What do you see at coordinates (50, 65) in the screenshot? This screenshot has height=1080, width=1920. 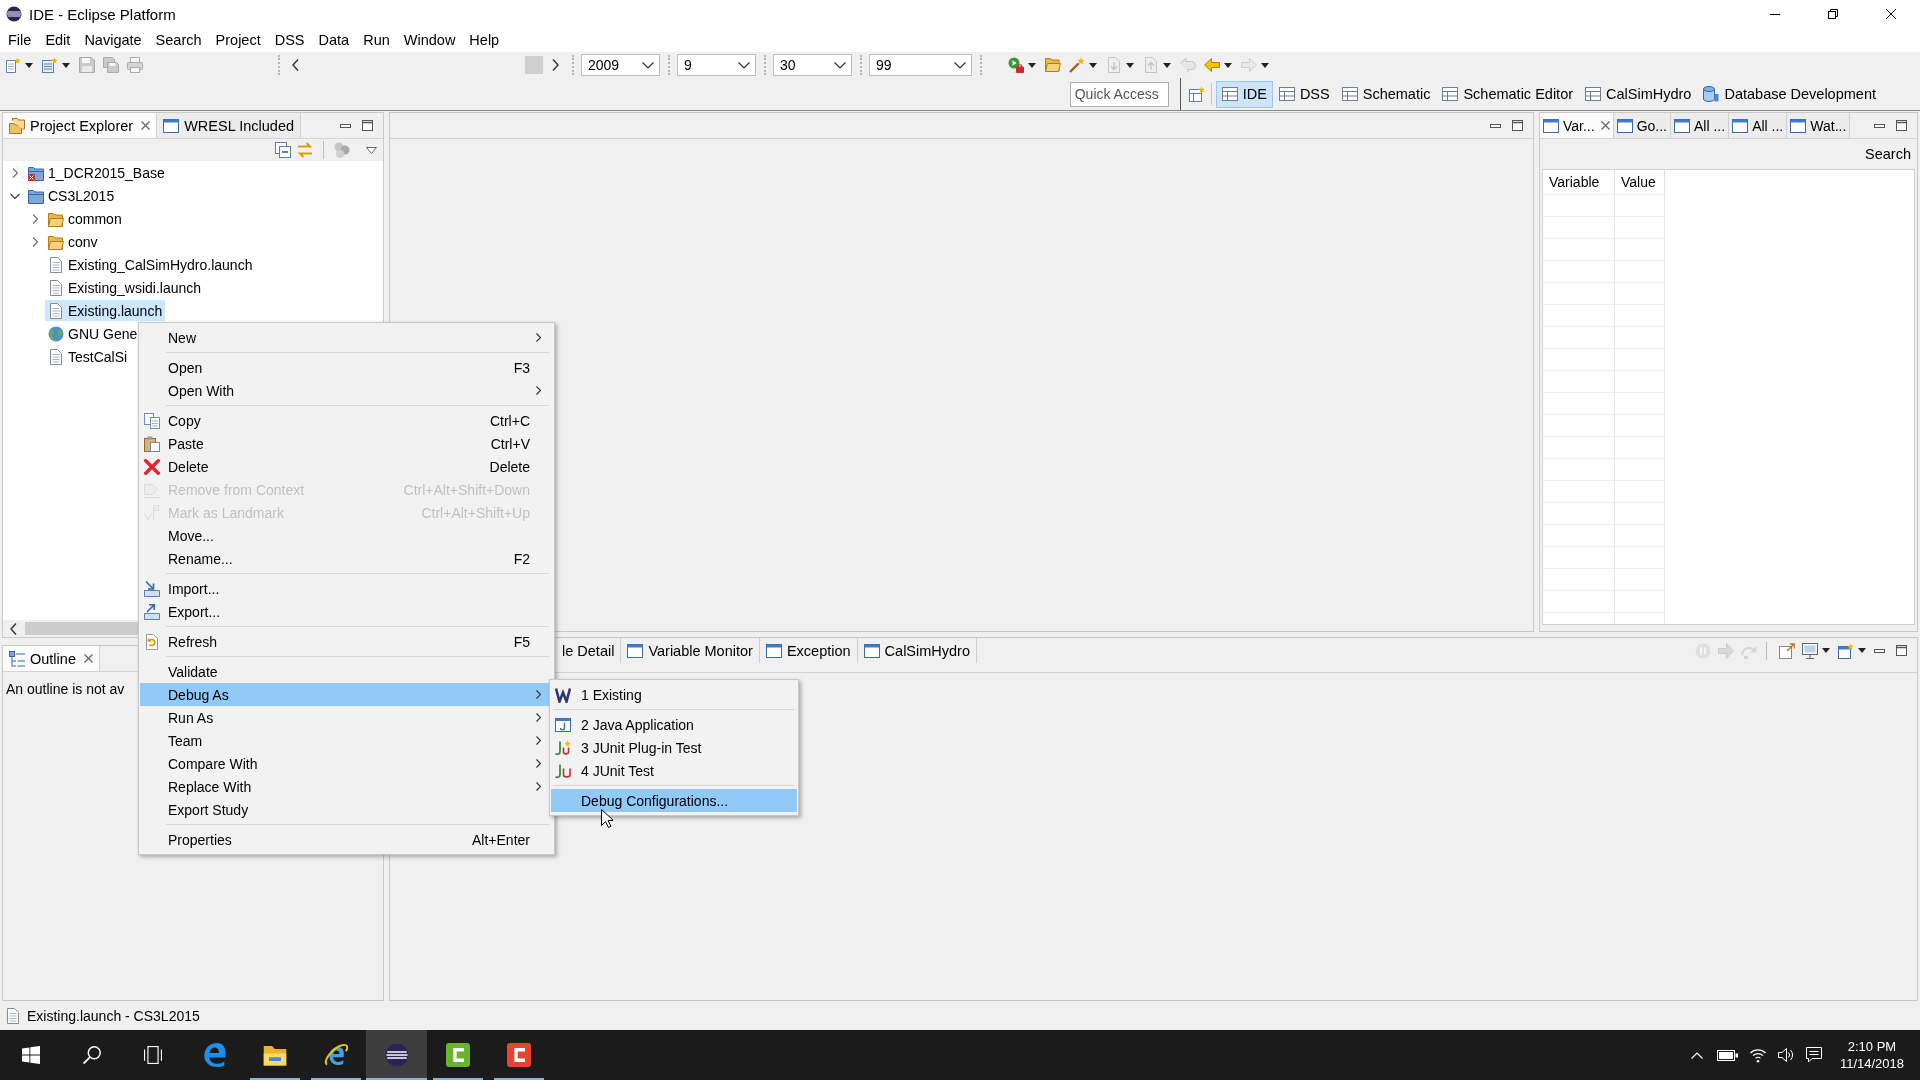 I see `new-wizard-icon` at bounding box center [50, 65].